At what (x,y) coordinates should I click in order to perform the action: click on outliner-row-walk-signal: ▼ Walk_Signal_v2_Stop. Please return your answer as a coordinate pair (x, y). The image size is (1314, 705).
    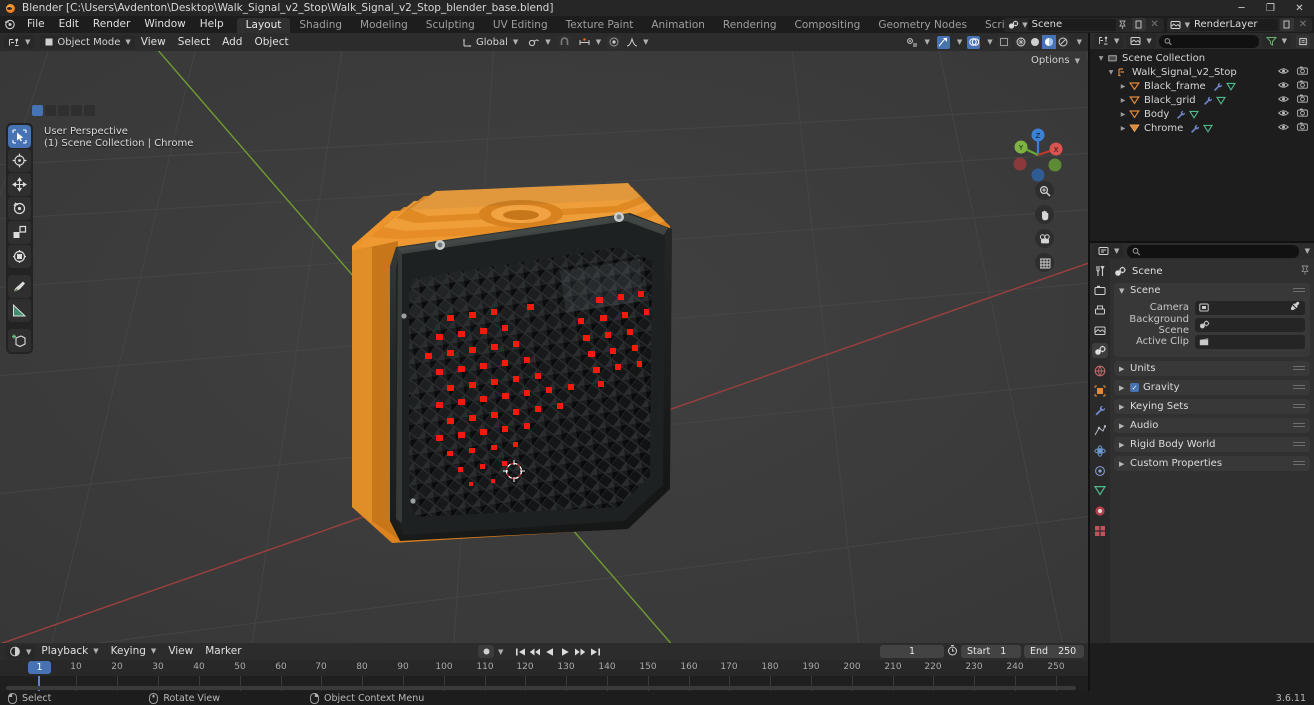
    Looking at the image, I should click on (1202, 72).